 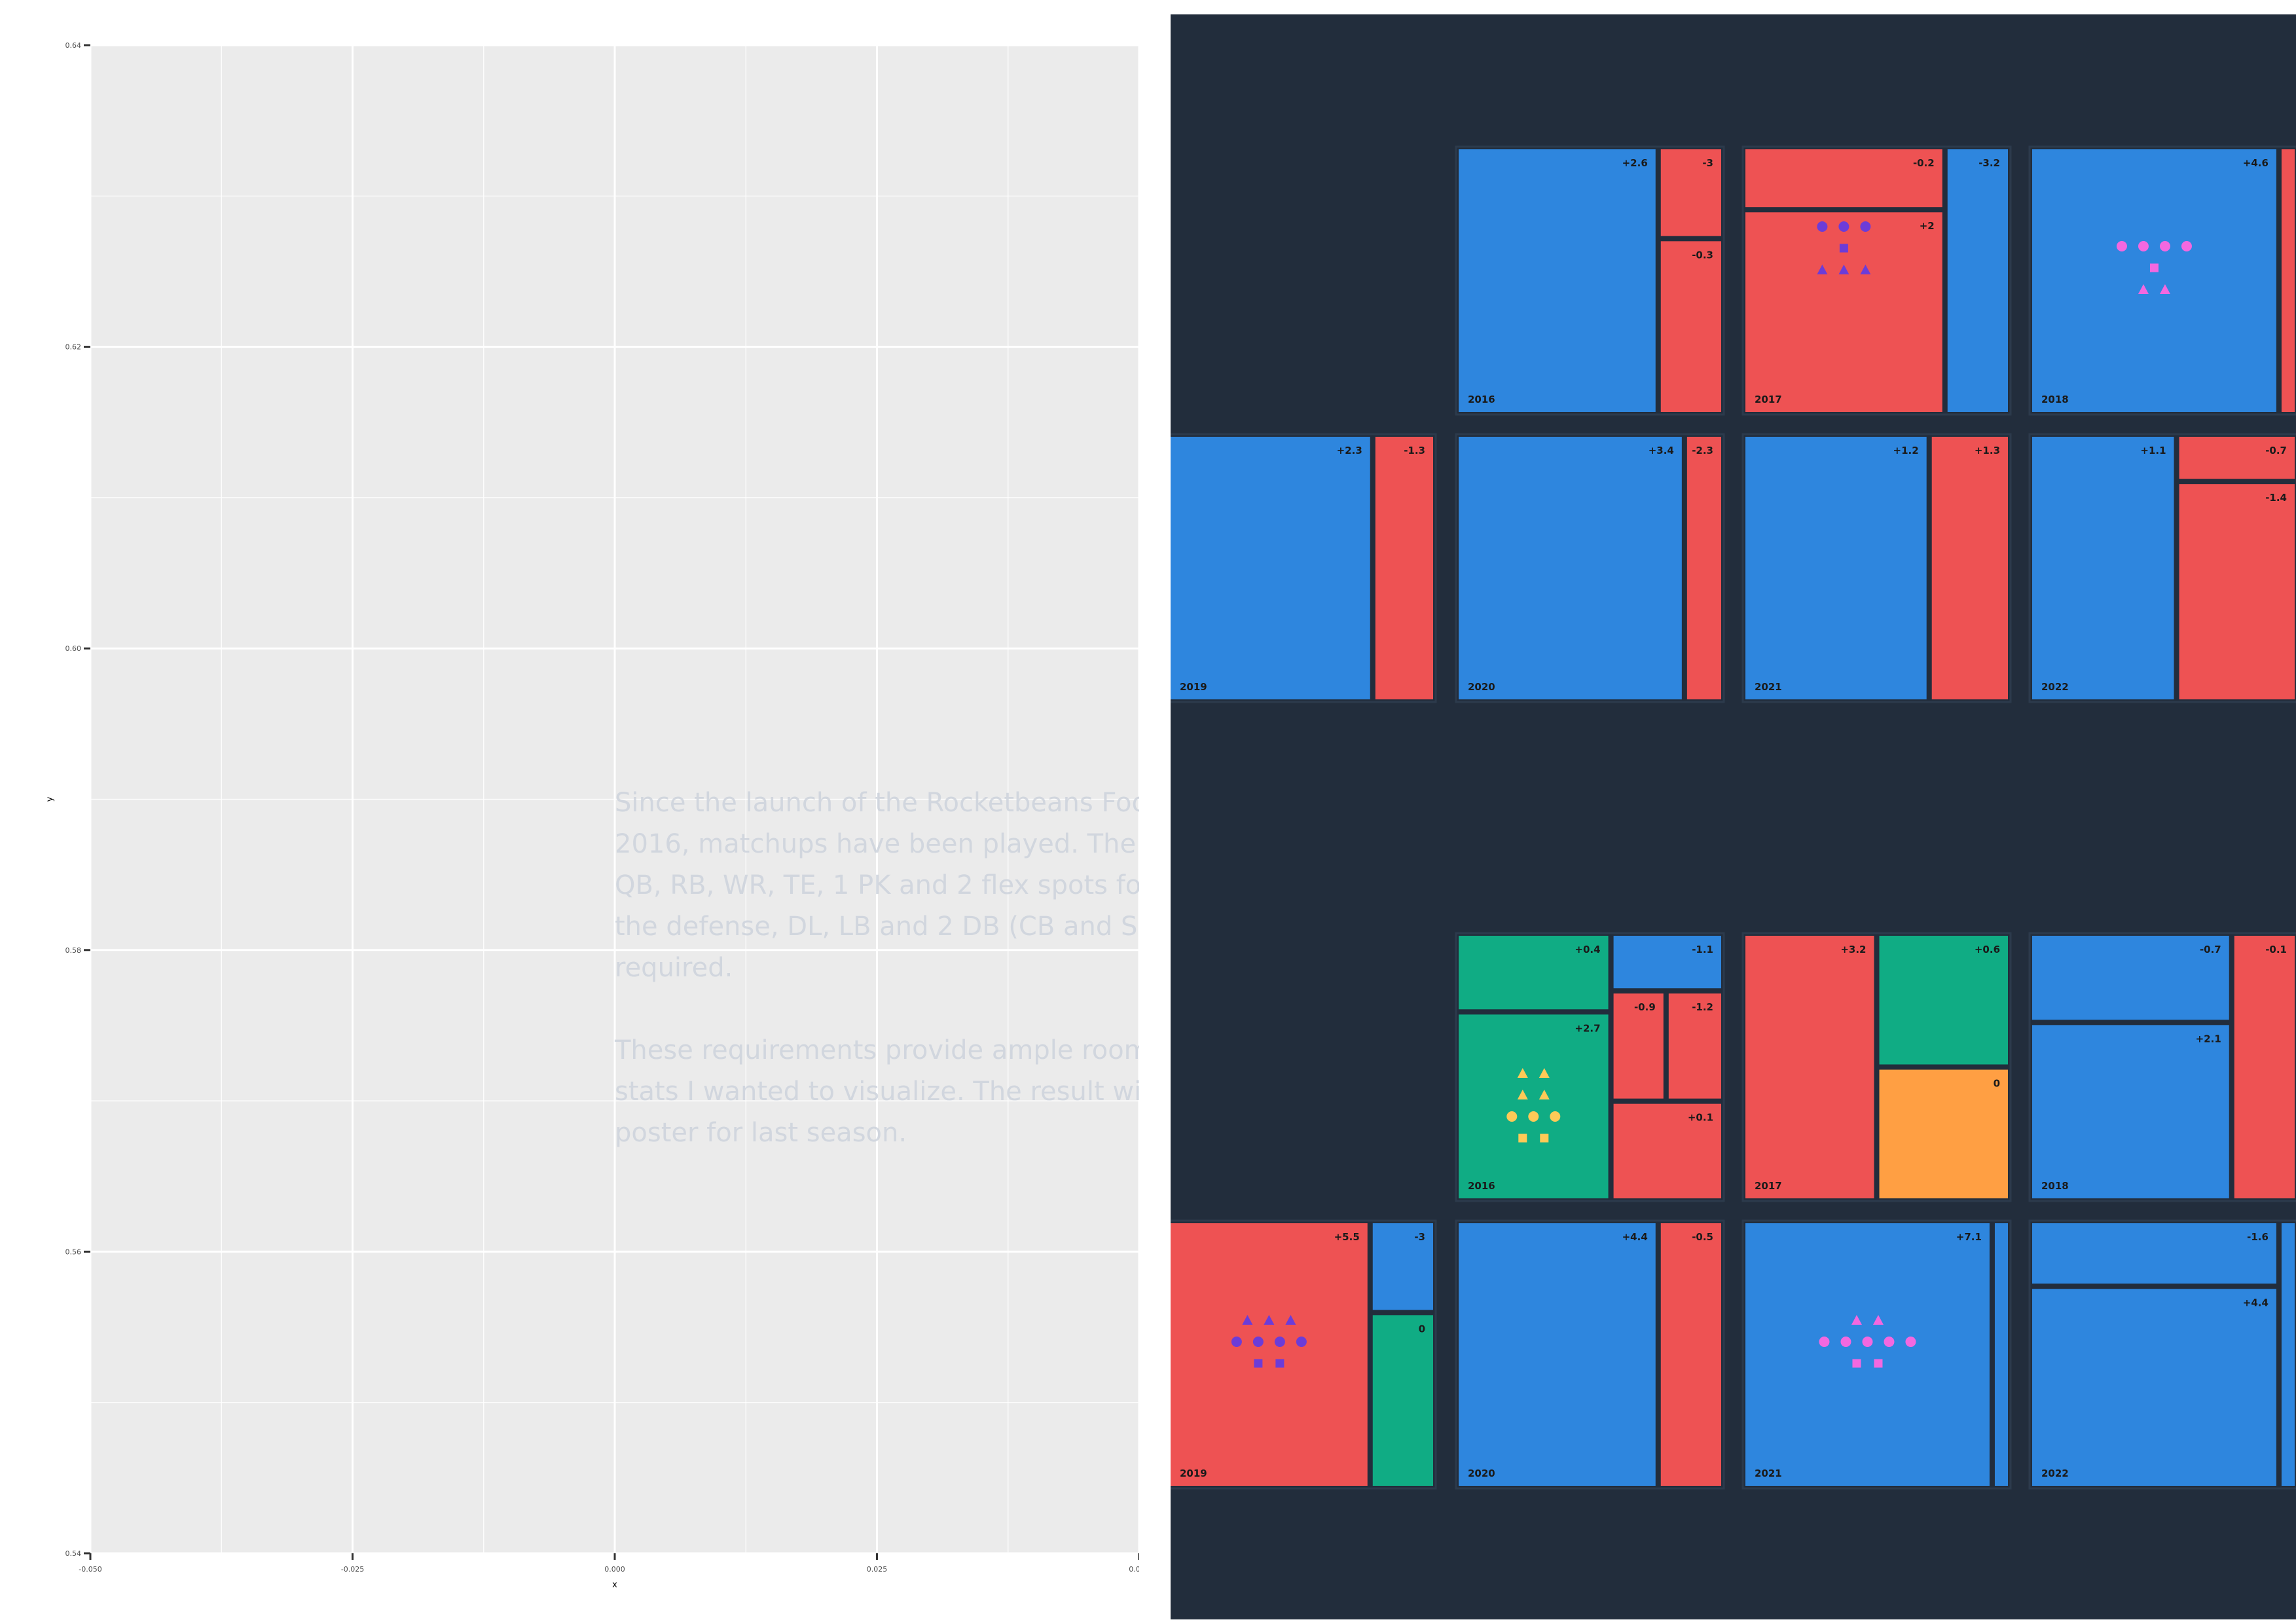 I want to click on treemap-group-2017: -0.2 -3.2 +2 2017, so click(x=1876, y=280).